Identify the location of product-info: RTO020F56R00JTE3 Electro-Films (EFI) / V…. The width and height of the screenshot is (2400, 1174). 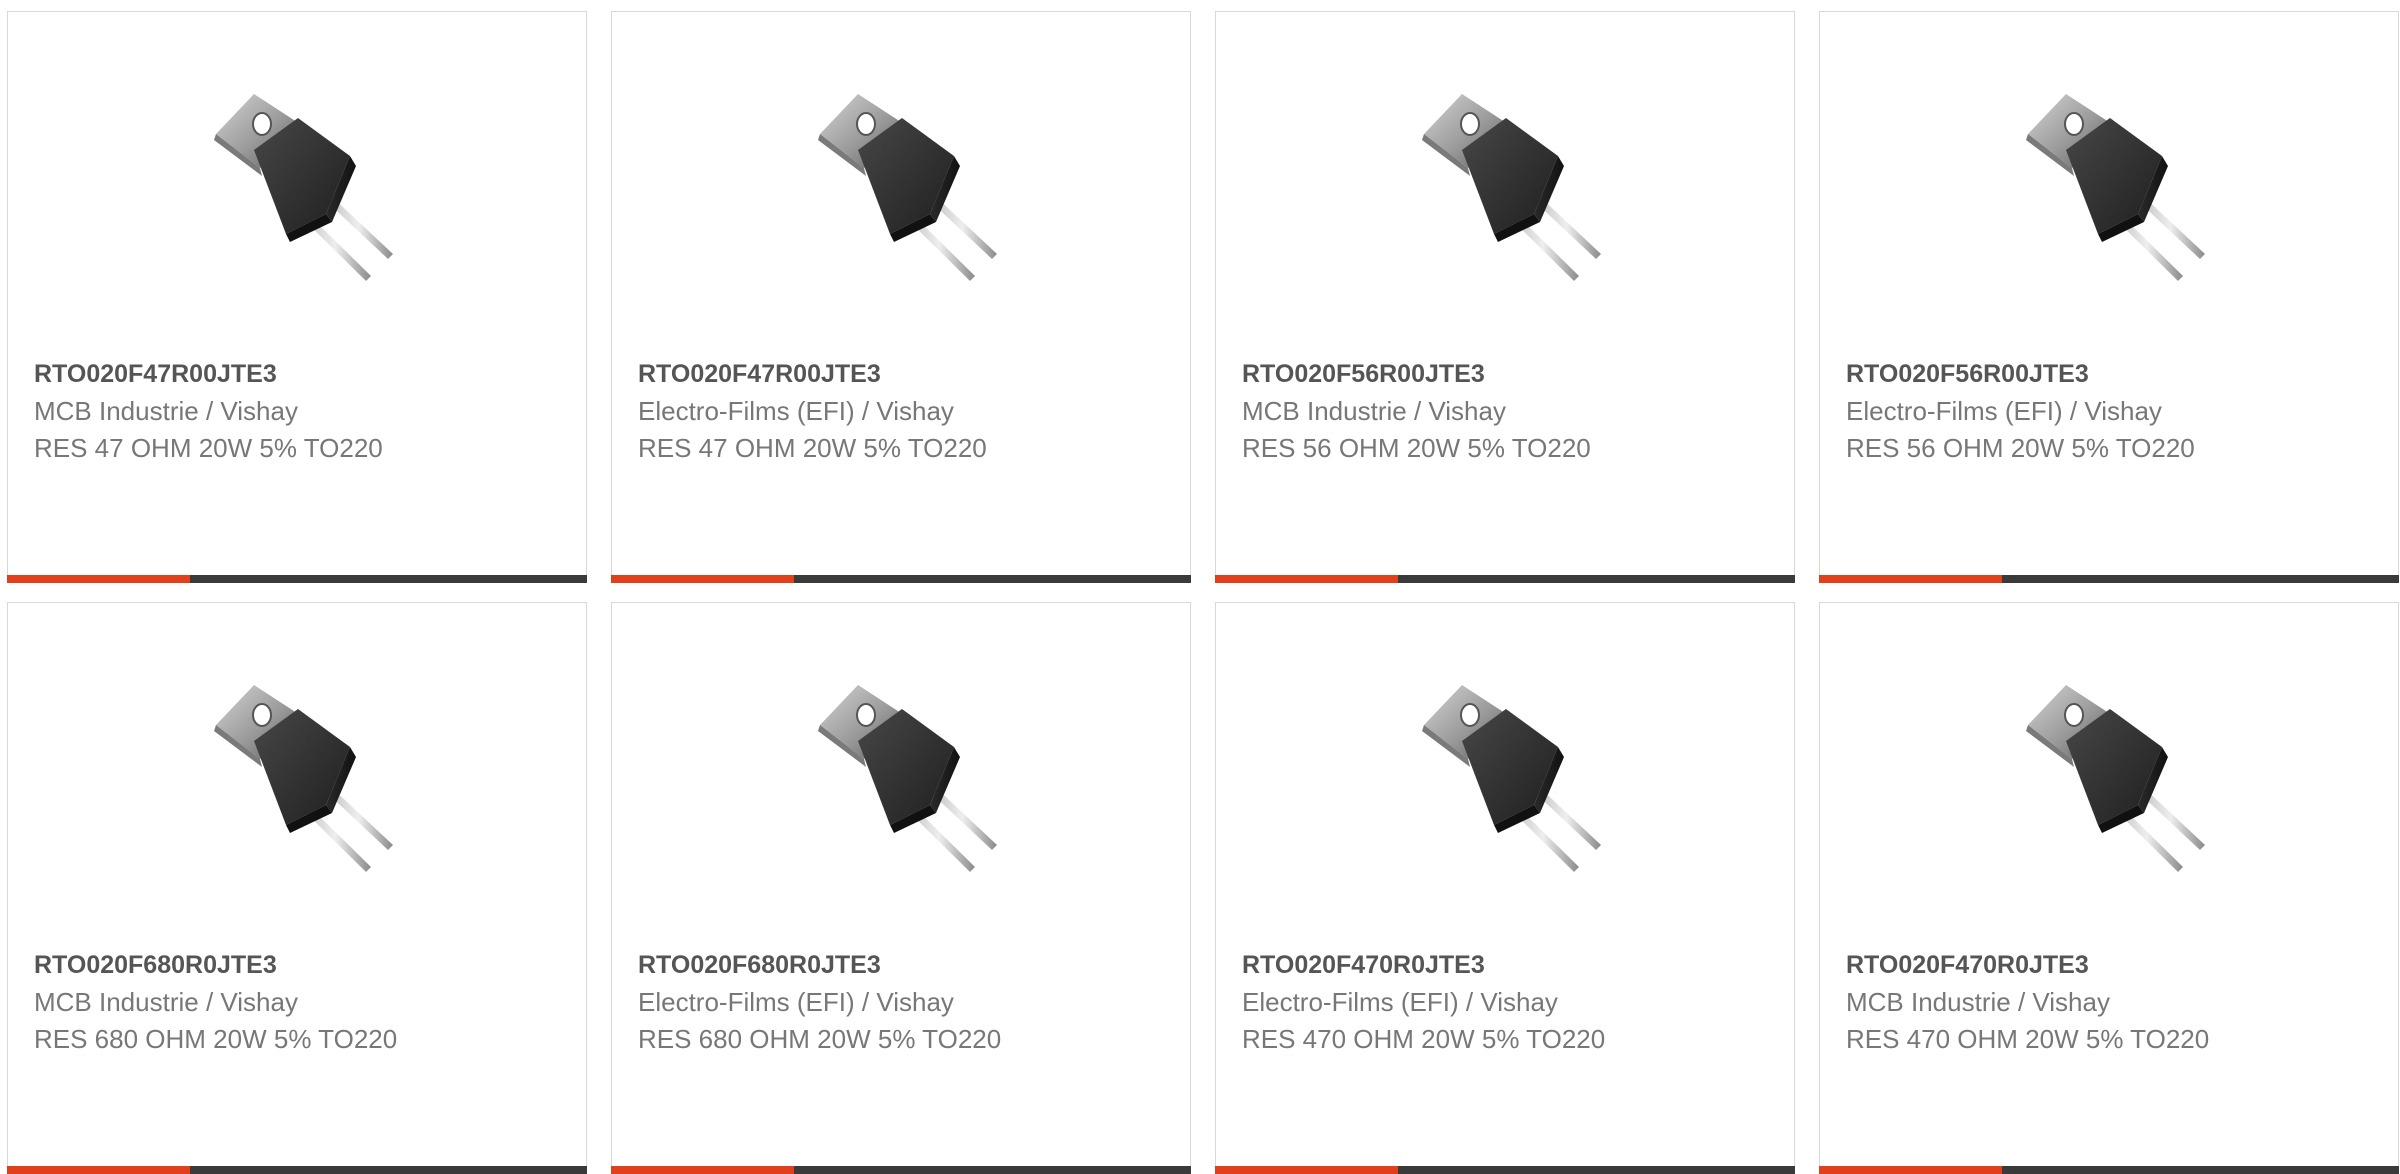
(2117, 411).